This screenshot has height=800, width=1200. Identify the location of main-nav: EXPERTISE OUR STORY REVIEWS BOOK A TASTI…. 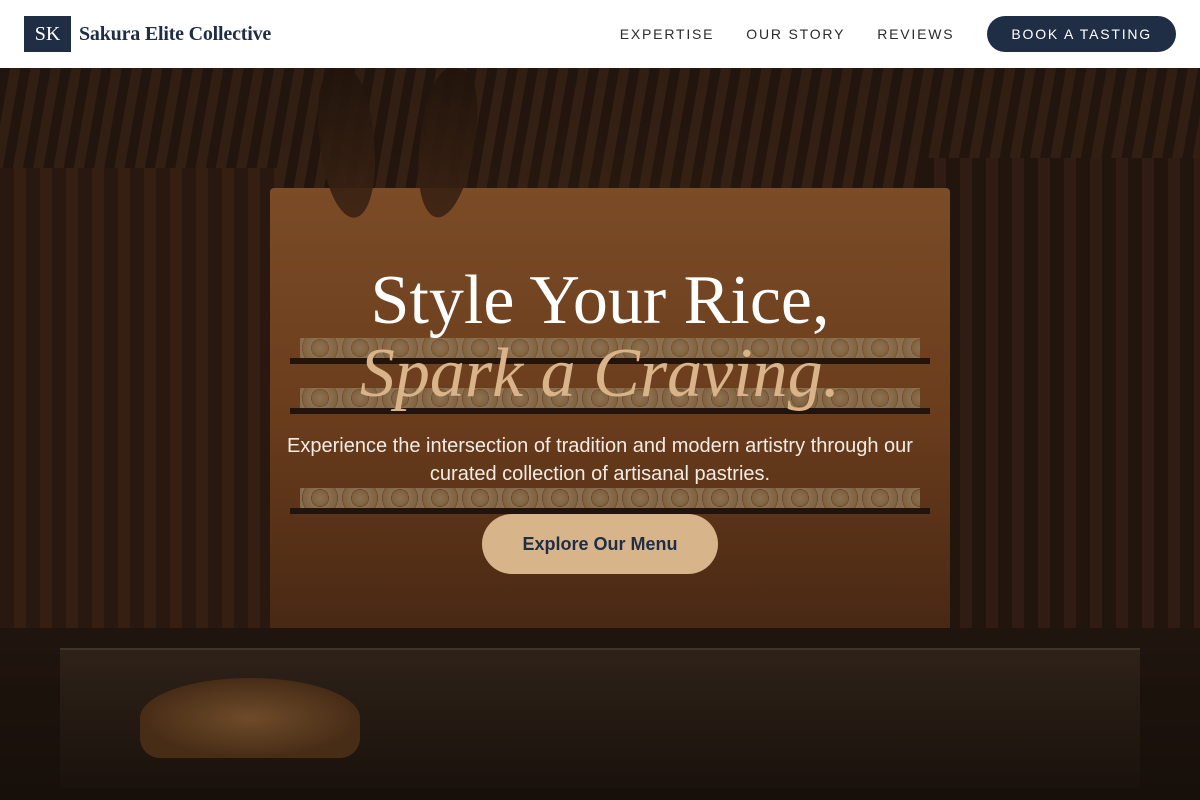
(898, 34).